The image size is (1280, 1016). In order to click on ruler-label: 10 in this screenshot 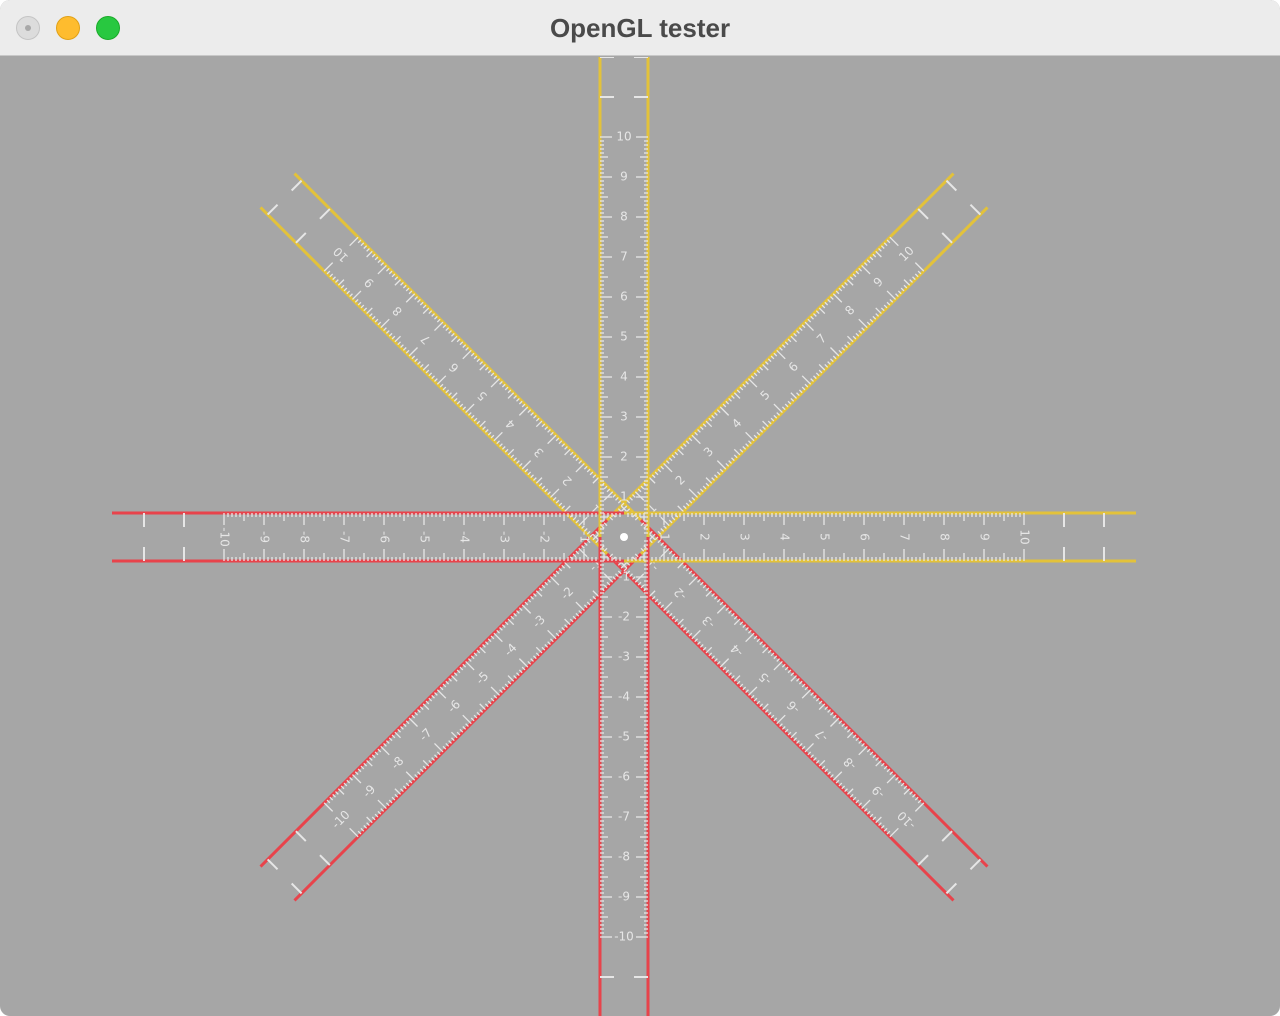, I will do `click(623, 137)`.